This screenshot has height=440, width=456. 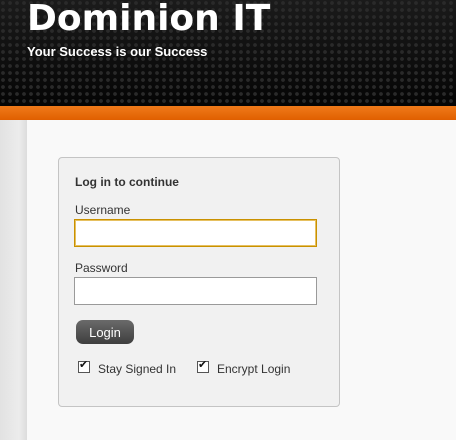 I want to click on login-heading: Log in to continue, so click(x=127, y=182).